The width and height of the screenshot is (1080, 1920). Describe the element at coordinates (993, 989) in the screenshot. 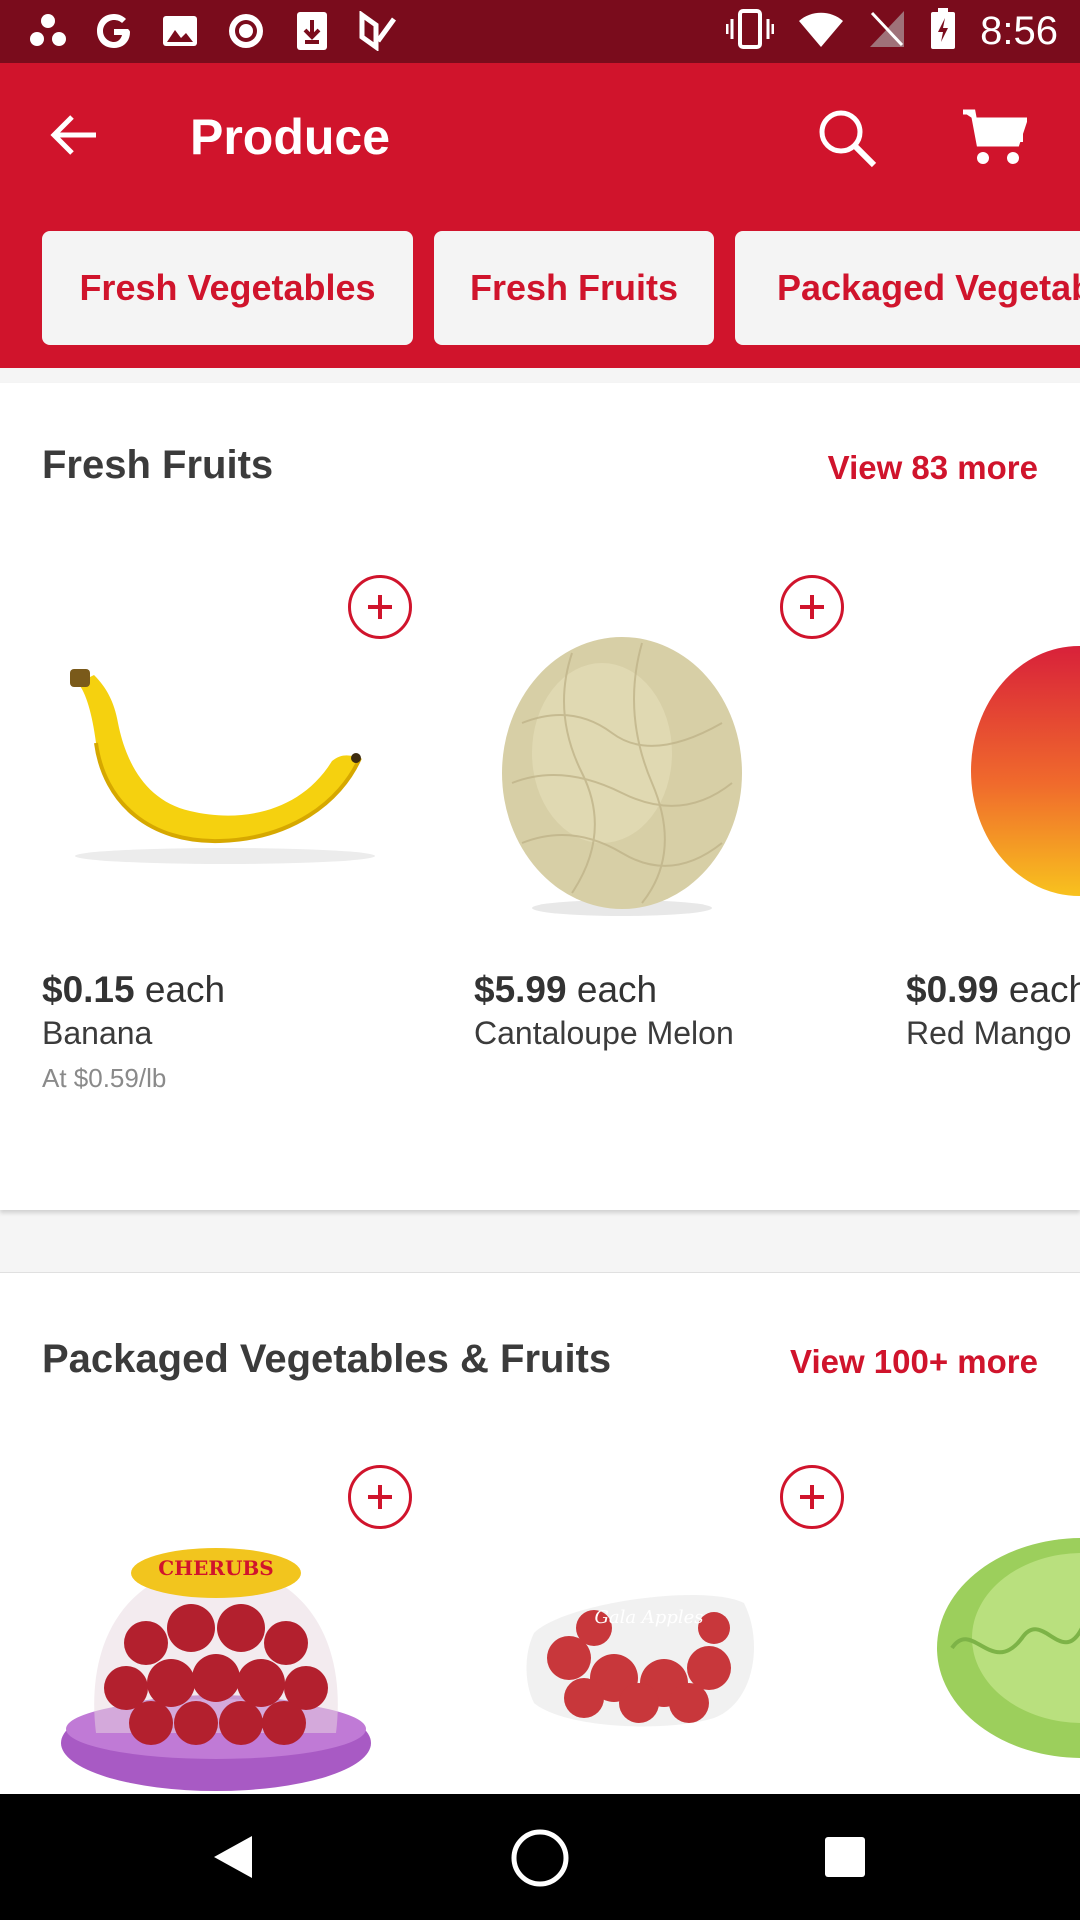

I see `product-price: $0.99 each` at that location.